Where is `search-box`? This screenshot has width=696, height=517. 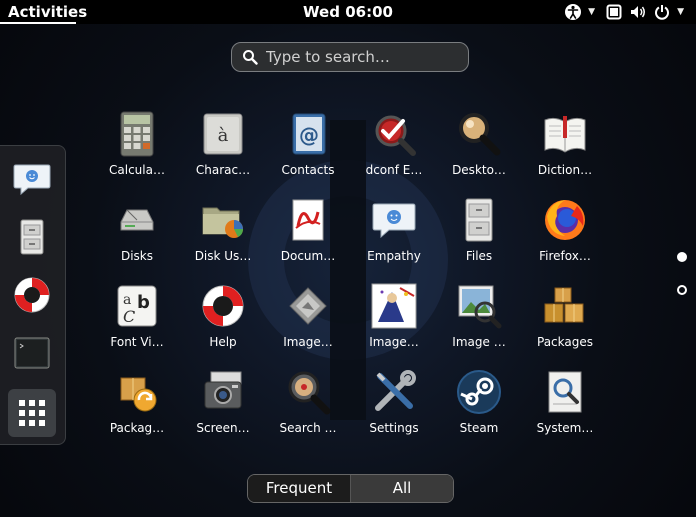 search-box is located at coordinates (350, 57).